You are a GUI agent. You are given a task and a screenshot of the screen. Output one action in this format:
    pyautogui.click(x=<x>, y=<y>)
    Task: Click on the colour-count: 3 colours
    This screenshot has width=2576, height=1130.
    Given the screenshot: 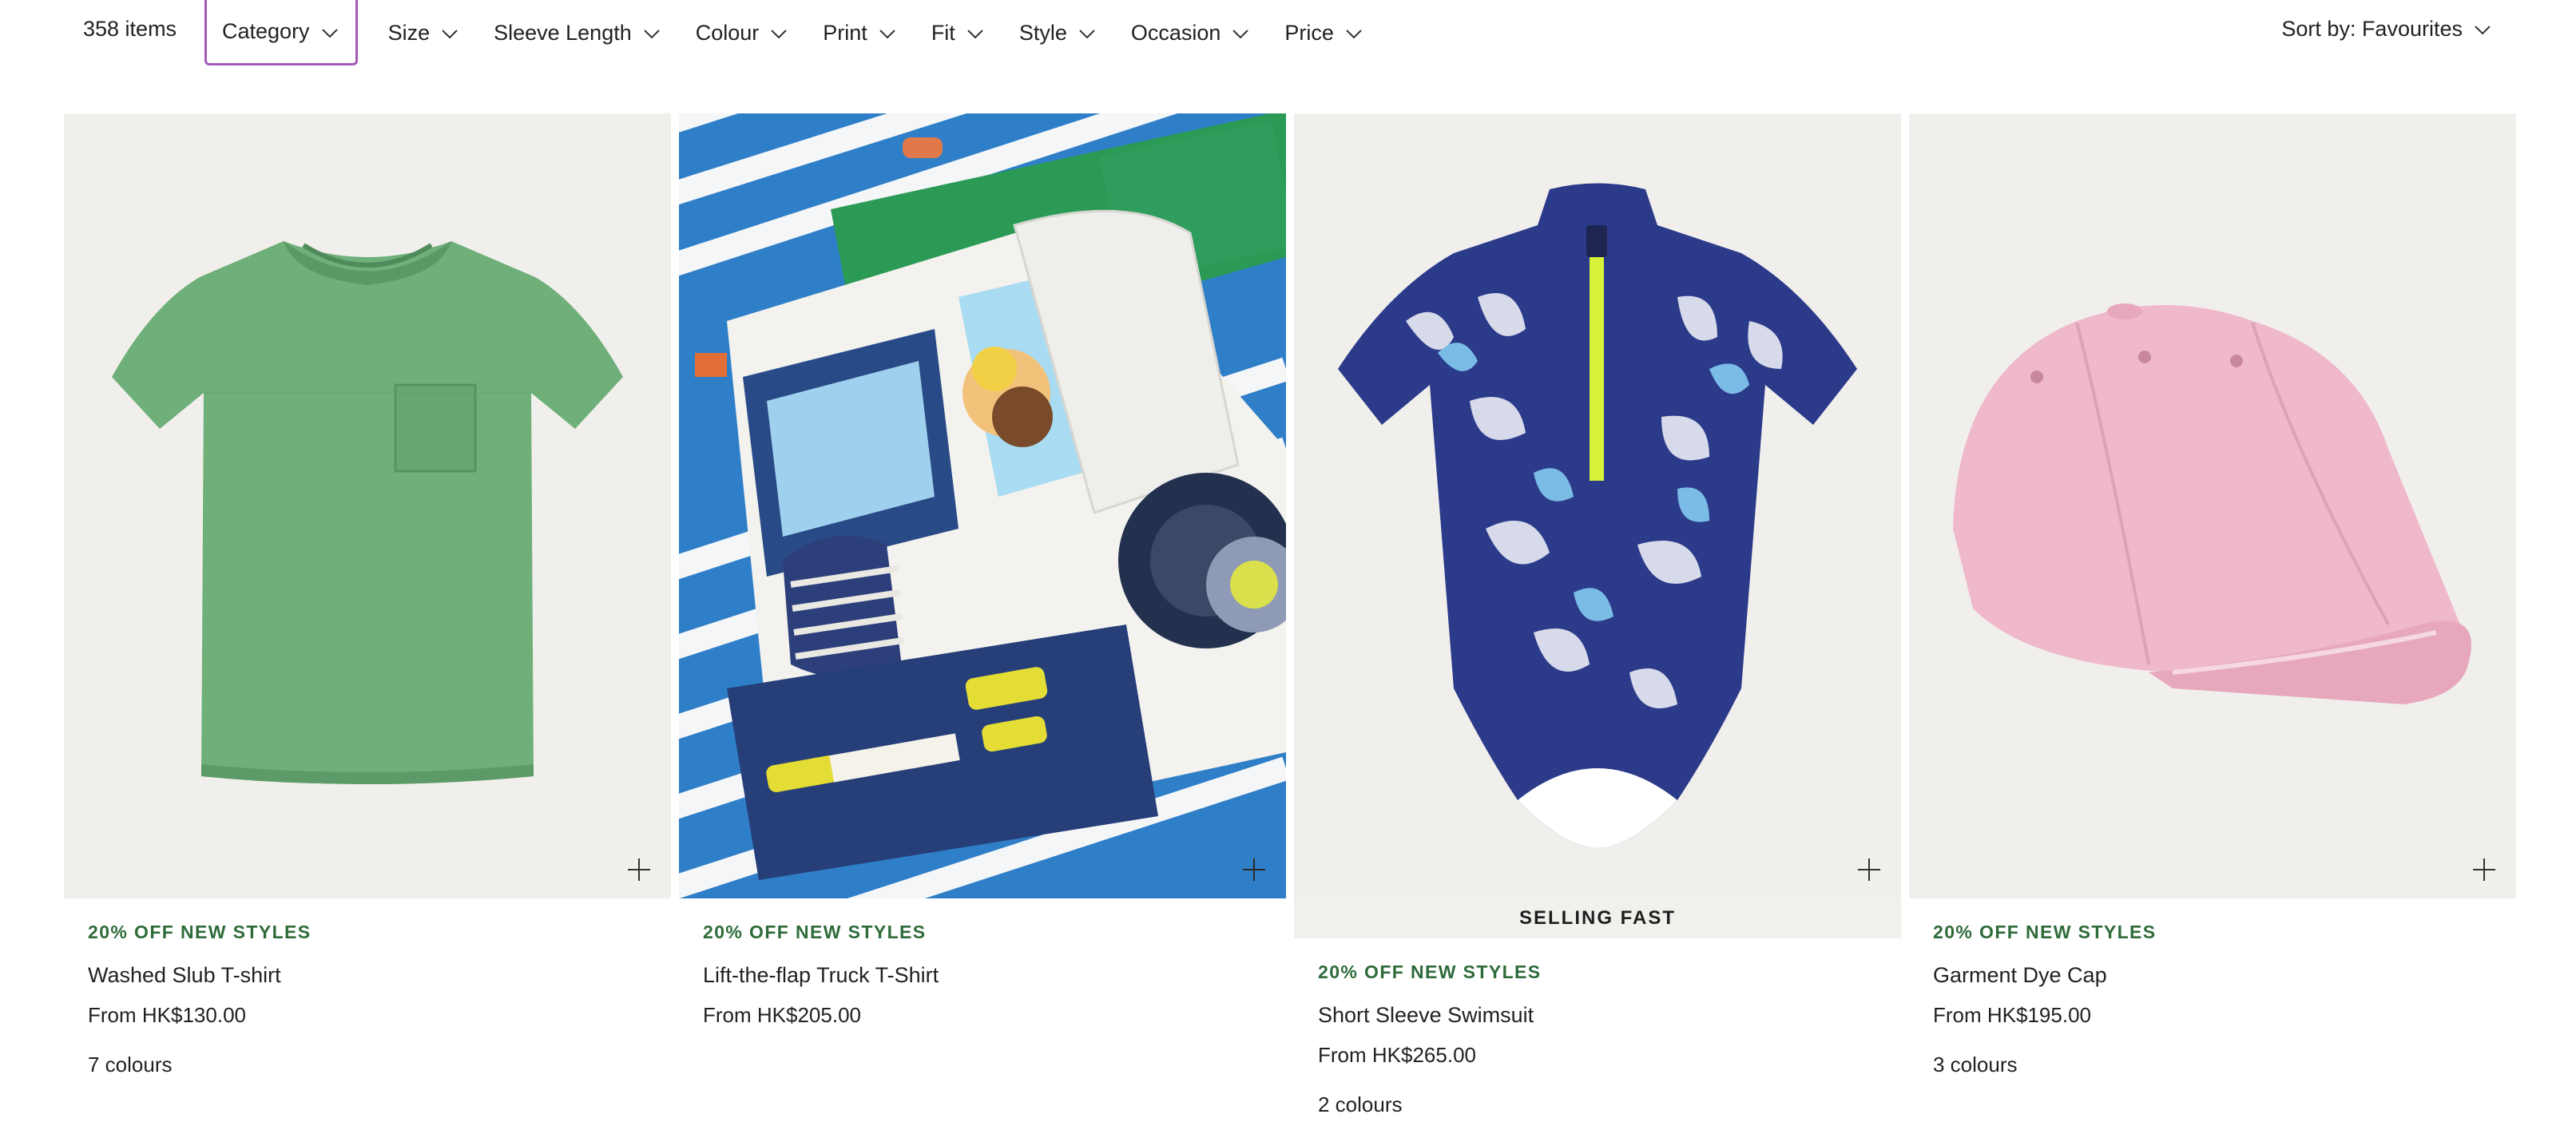 What is the action you would take?
    pyautogui.click(x=2212, y=1064)
    